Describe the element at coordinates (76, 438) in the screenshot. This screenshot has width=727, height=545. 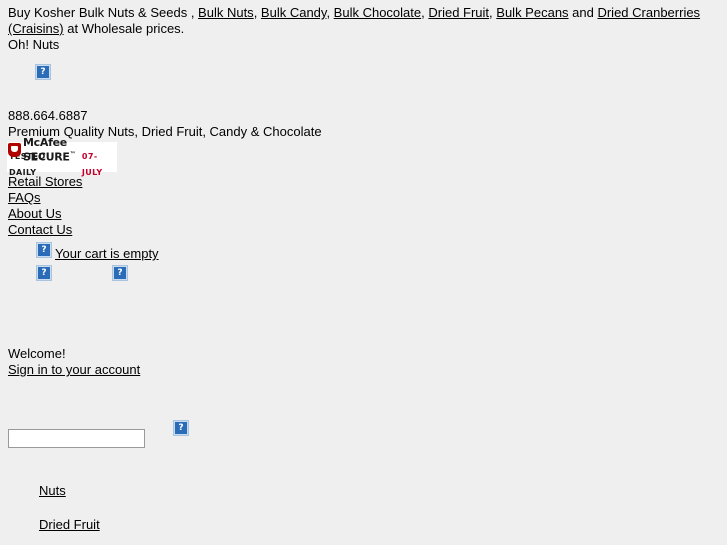
I see `search-input` at that location.